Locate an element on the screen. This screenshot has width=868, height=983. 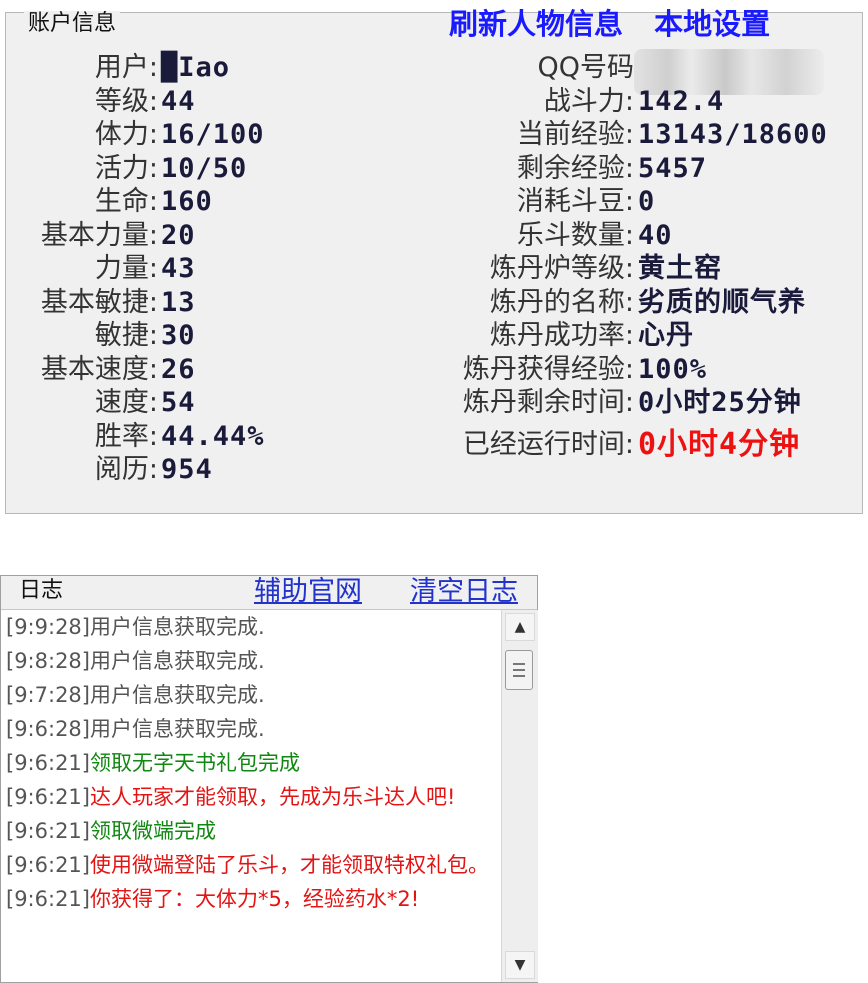
log-timestamp: [9:8:28] is located at coordinates (48, 661).